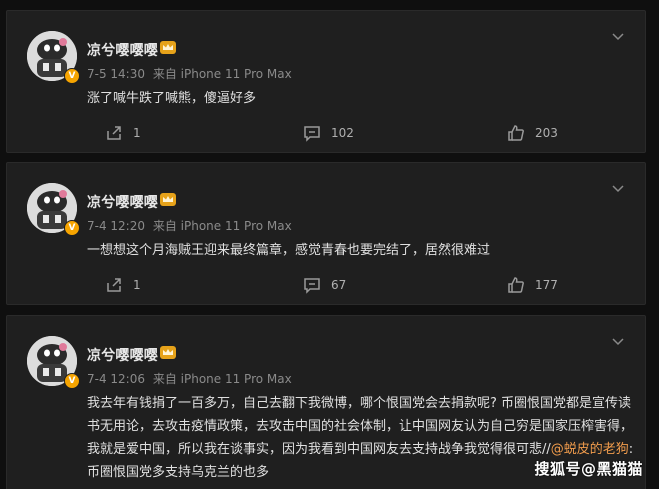 The image size is (659, 489). I want to click on comment-button: 102, so click(328, 133).